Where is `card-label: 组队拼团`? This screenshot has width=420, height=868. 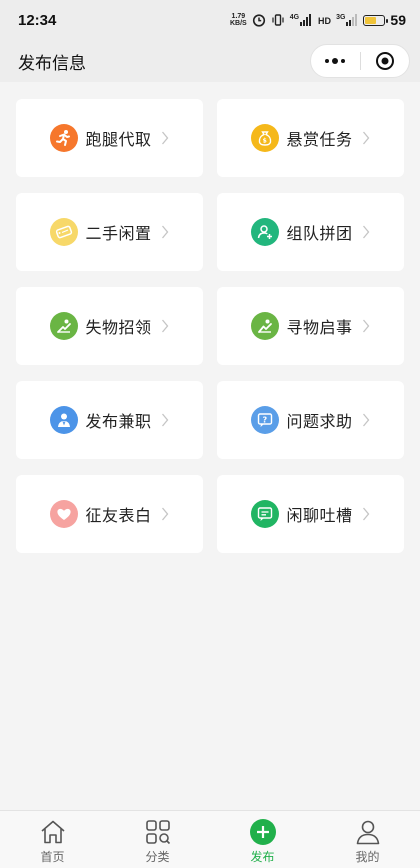 card-label: 组队拼团 is located at coordinates (319, 233).